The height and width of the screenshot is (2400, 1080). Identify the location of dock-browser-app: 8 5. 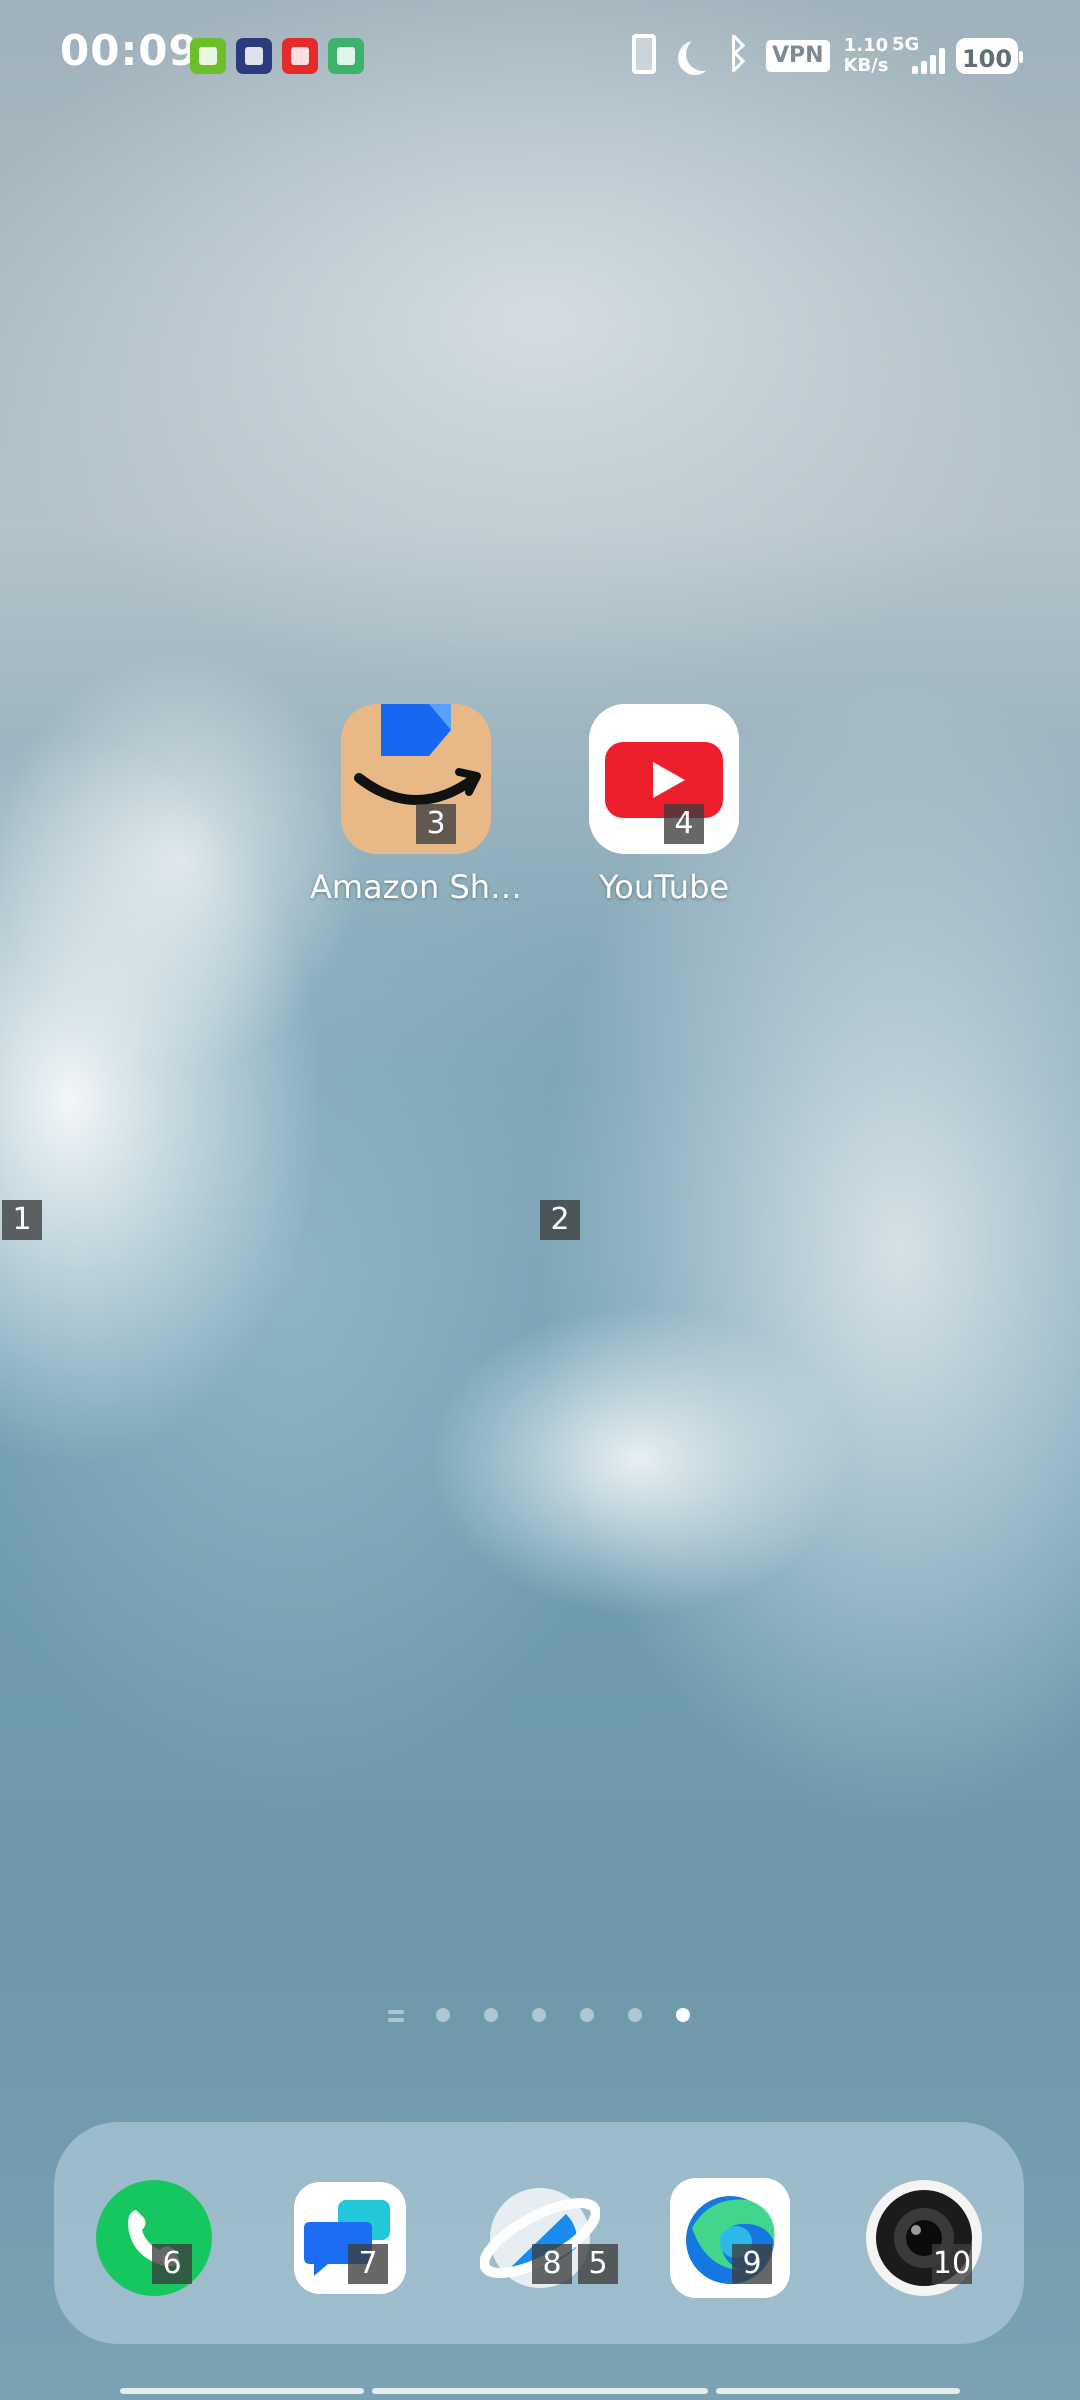
(549, 2238).